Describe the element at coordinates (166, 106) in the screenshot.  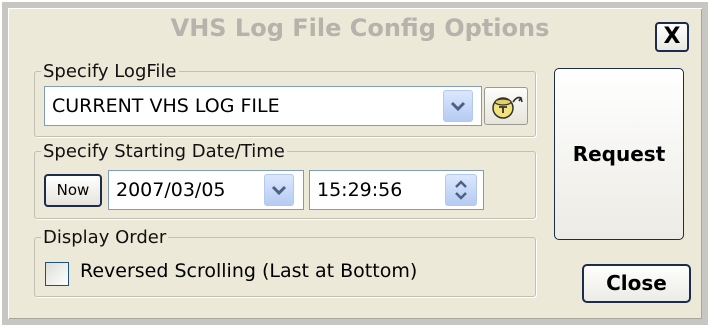
I see `logfile-select-value: CURRENT VHS LOG FILE` at that location.